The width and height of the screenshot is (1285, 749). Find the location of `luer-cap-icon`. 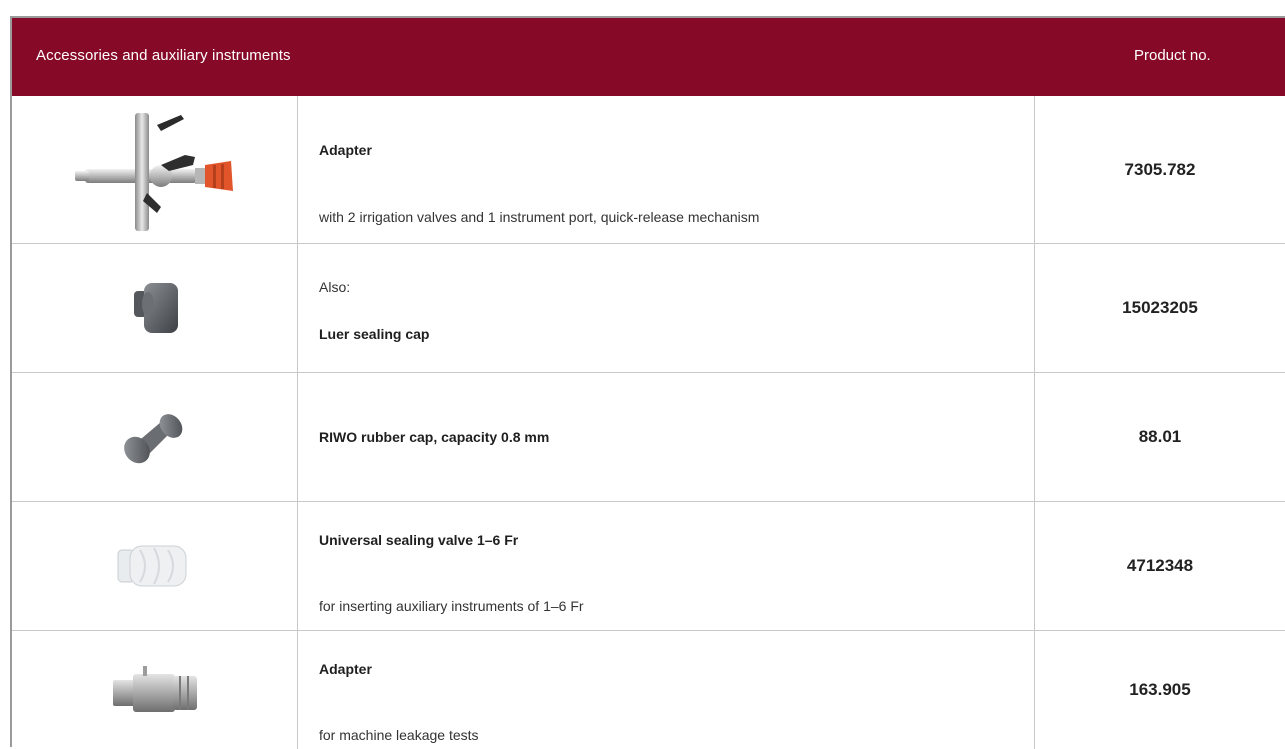

luer-cap-icon is located at coordinates (155, 308).